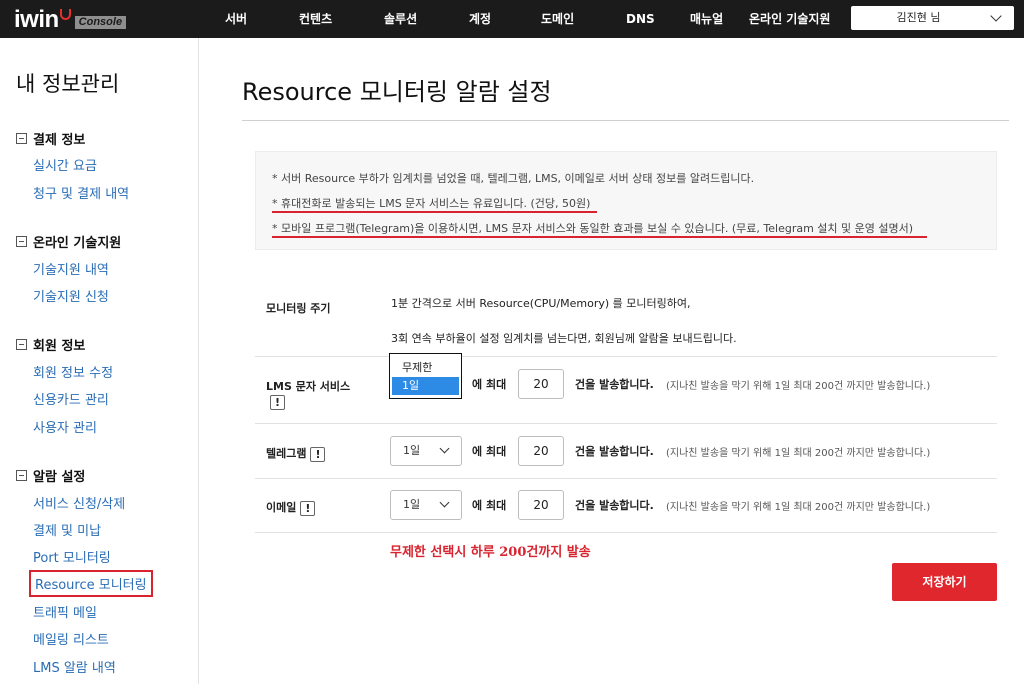  What do you see at coordinates (397, 92) in the screenshot?
I see `page-title: Resource 모니터링 알람 설정` at bounding box center [397, 92].